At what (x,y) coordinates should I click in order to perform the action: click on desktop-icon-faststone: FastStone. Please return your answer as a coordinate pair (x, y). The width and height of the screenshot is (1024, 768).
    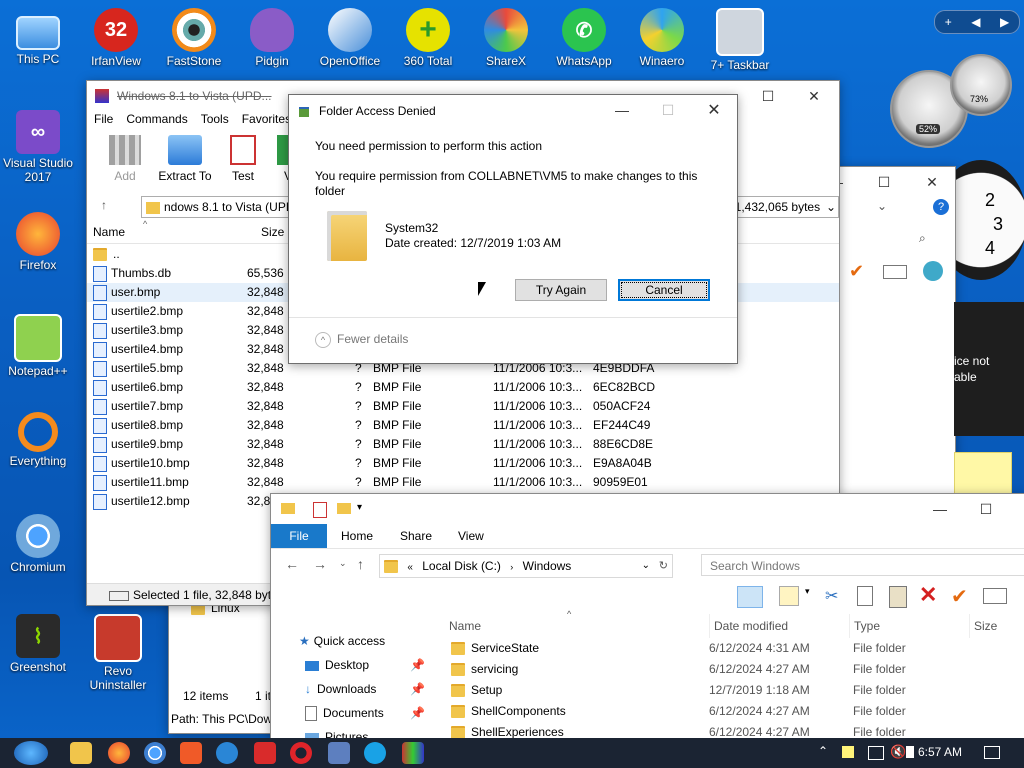
    Looking at the image, I should click on (194, 38).